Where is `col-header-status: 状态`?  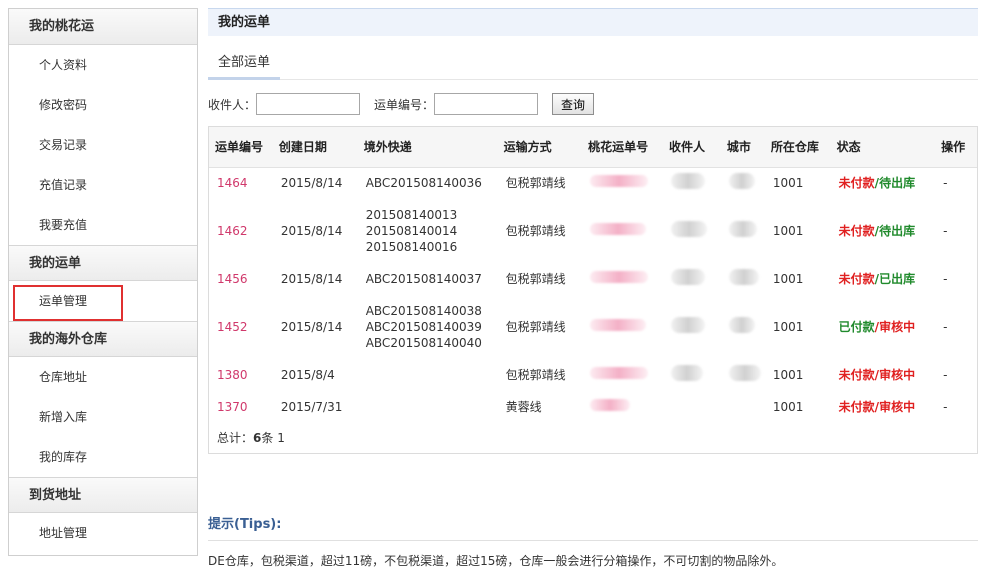 col-header-status: 状态 is located at coordinates (883, 147).